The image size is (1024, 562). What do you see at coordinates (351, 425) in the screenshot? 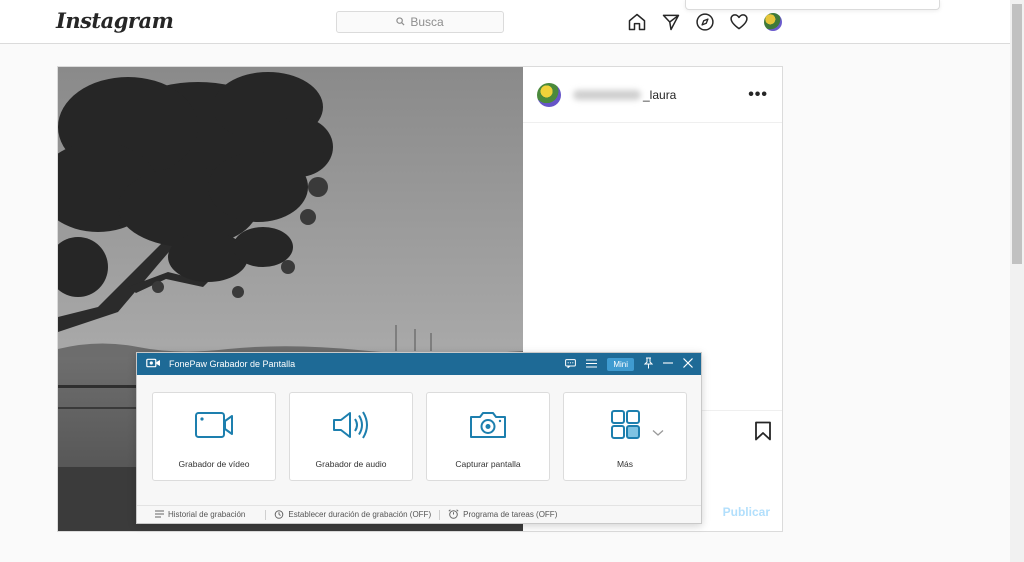
I see `speaker-icon` at bounding box center [351, 425].